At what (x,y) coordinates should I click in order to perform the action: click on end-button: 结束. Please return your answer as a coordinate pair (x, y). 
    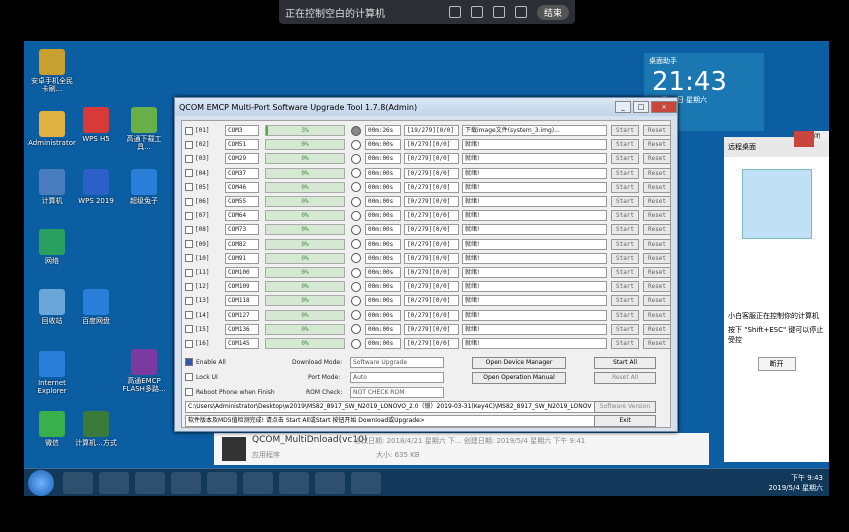
    Looking at the image, I should click on (552, 12).